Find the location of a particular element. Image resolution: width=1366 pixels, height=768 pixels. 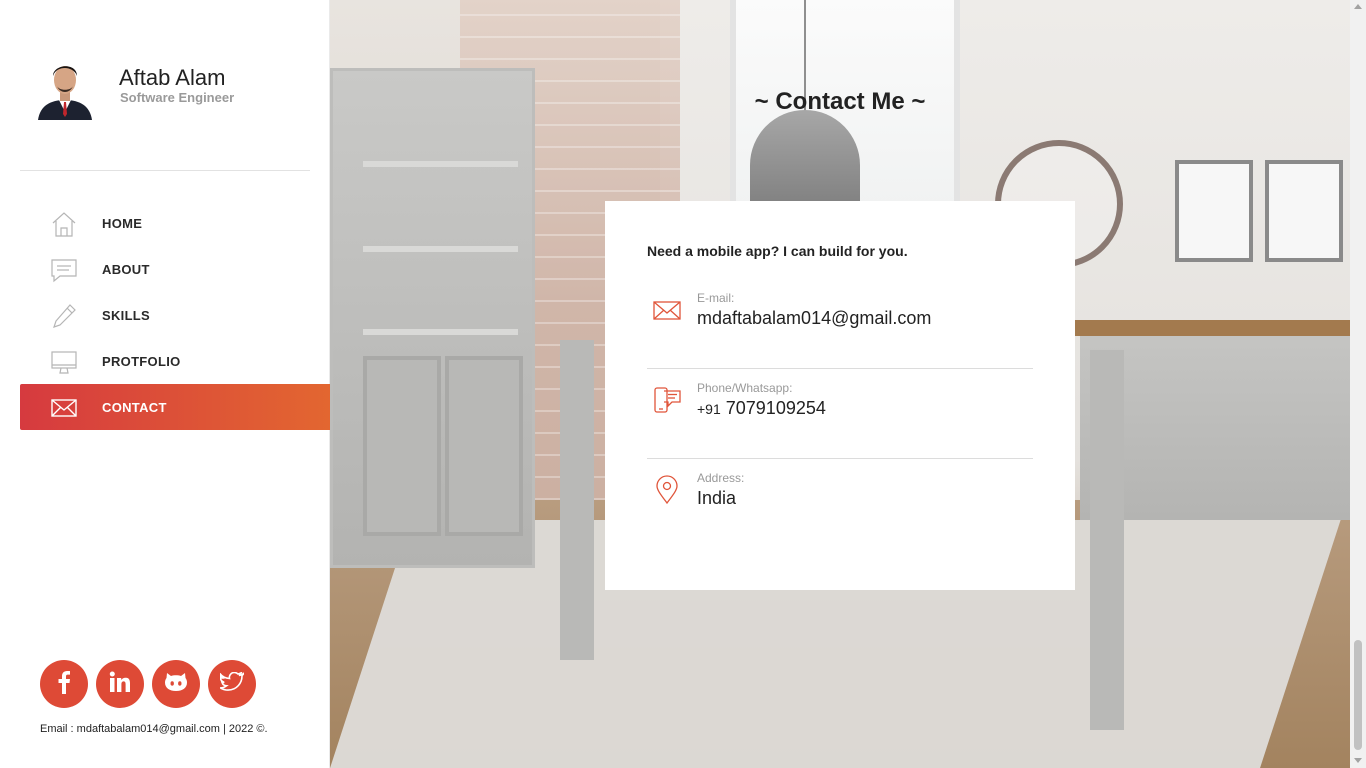

background-sideboard-top is located at coordinates (1210, 328).